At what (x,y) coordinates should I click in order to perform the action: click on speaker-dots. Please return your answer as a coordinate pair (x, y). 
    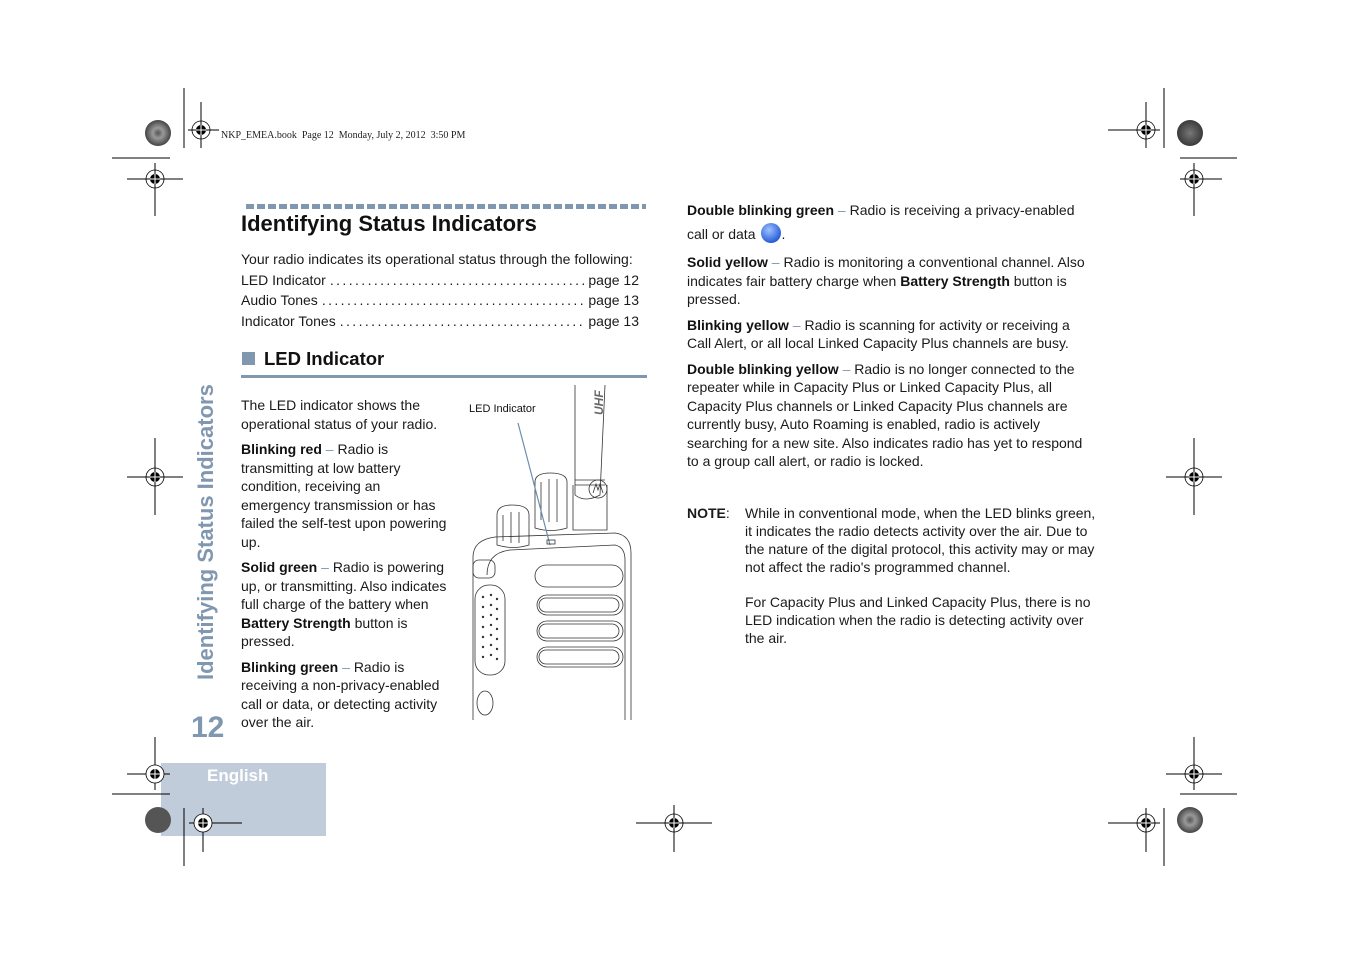
    Looking at the image, I should click on (490, 627).